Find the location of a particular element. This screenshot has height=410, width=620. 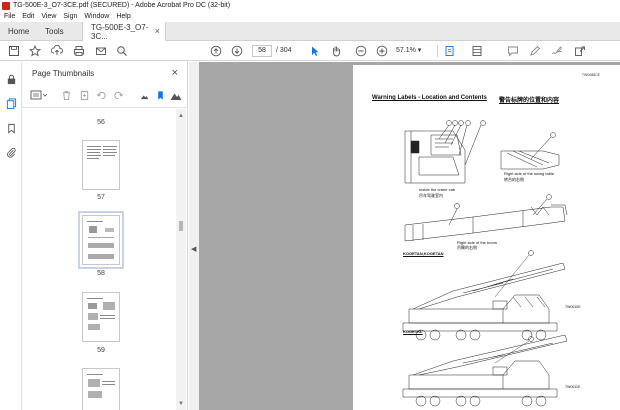

menu-file: File is located at coordinates (9, 16).